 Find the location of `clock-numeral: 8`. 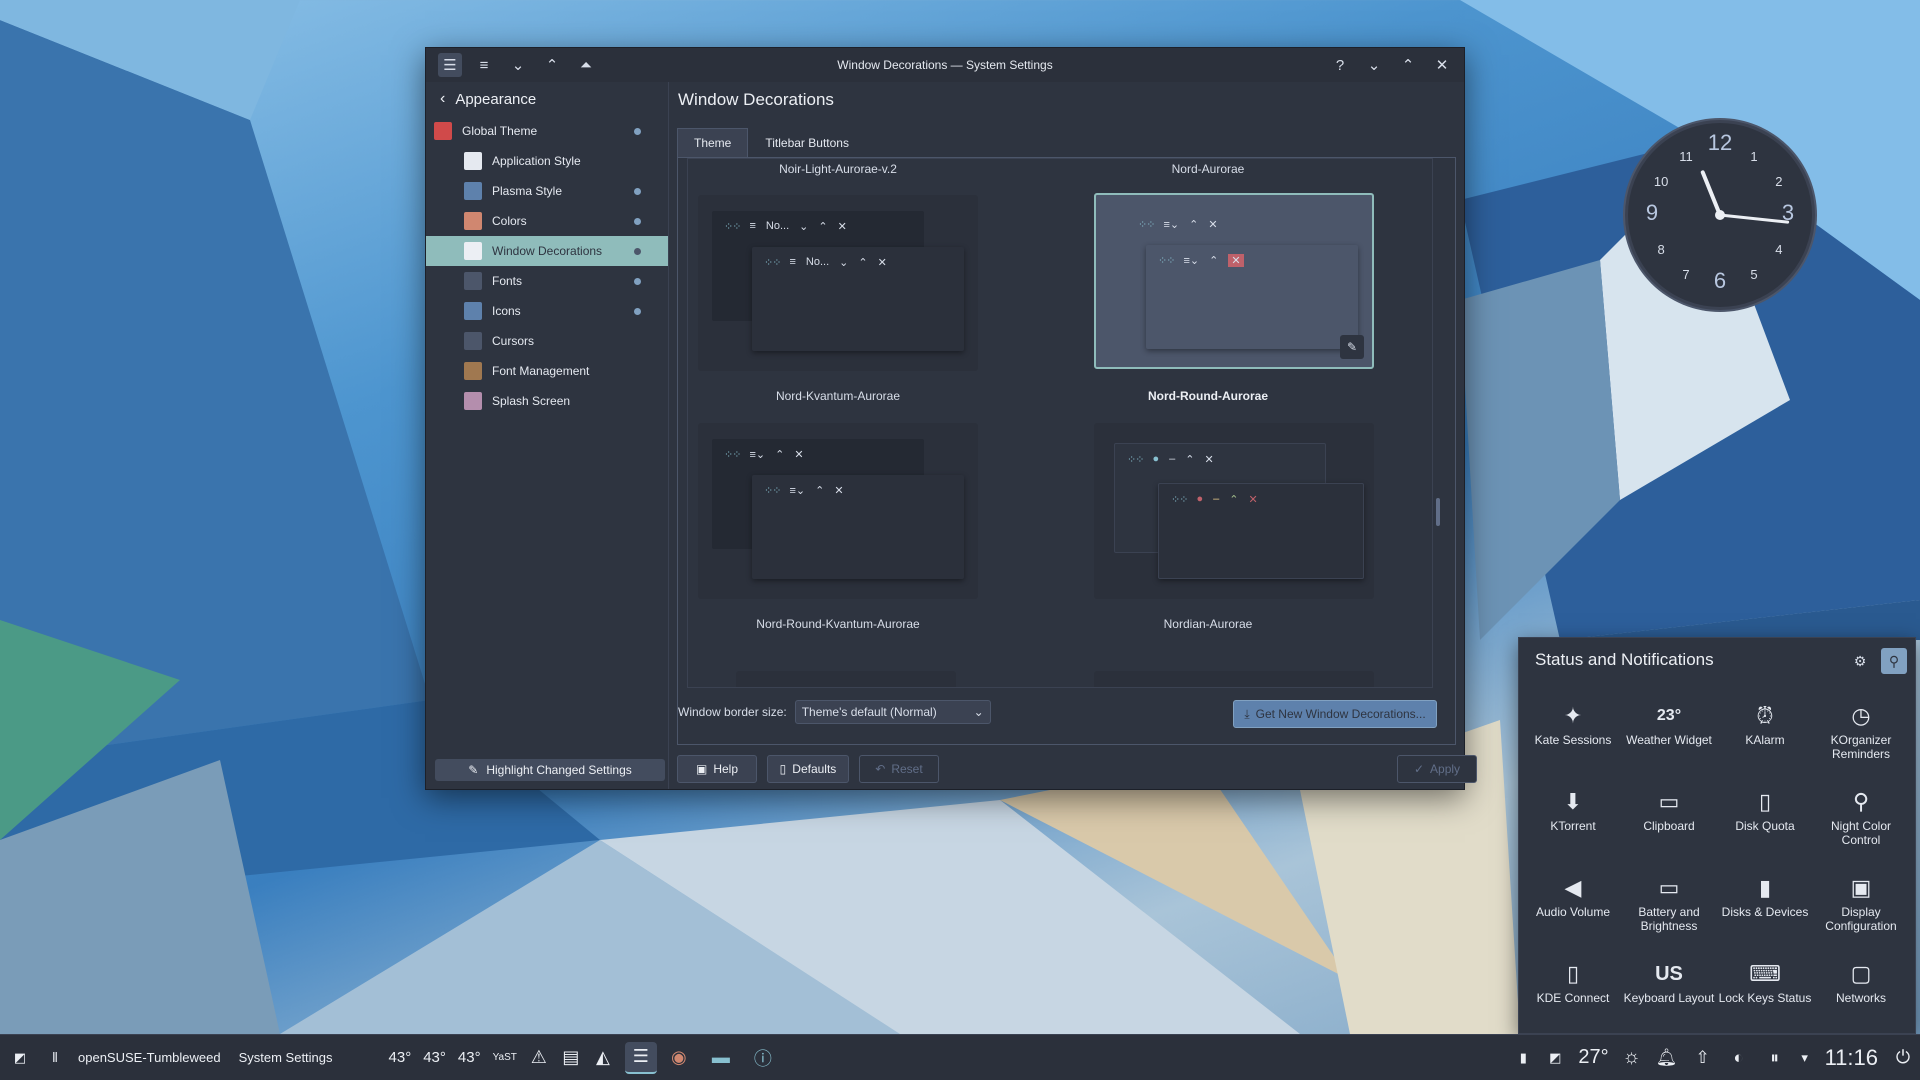

clock-numeral: 8 is located at coordinates (1660, 249).